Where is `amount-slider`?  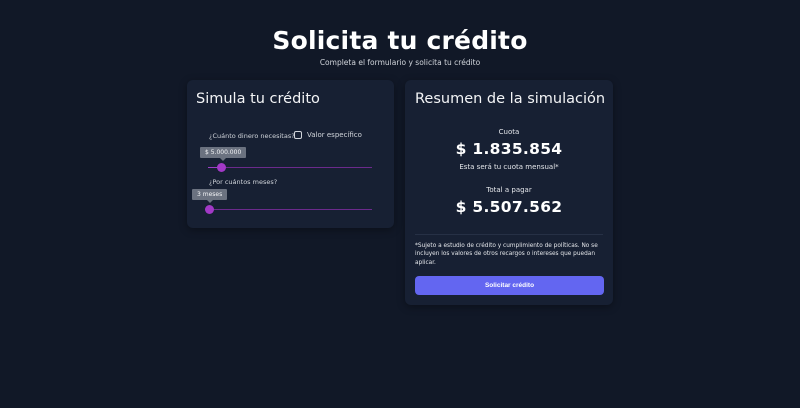 amount-slider is located at coordinates (290, 167).